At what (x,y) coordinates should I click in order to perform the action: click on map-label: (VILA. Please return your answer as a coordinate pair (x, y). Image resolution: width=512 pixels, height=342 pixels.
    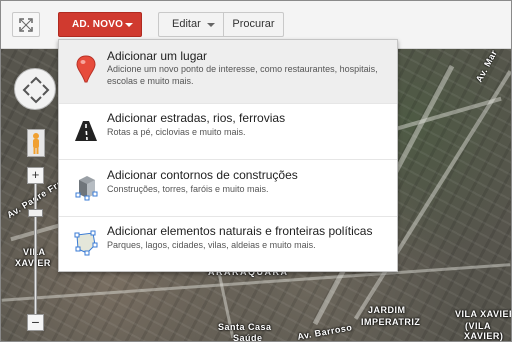
    Looking at the image, I should click on (478, 326).